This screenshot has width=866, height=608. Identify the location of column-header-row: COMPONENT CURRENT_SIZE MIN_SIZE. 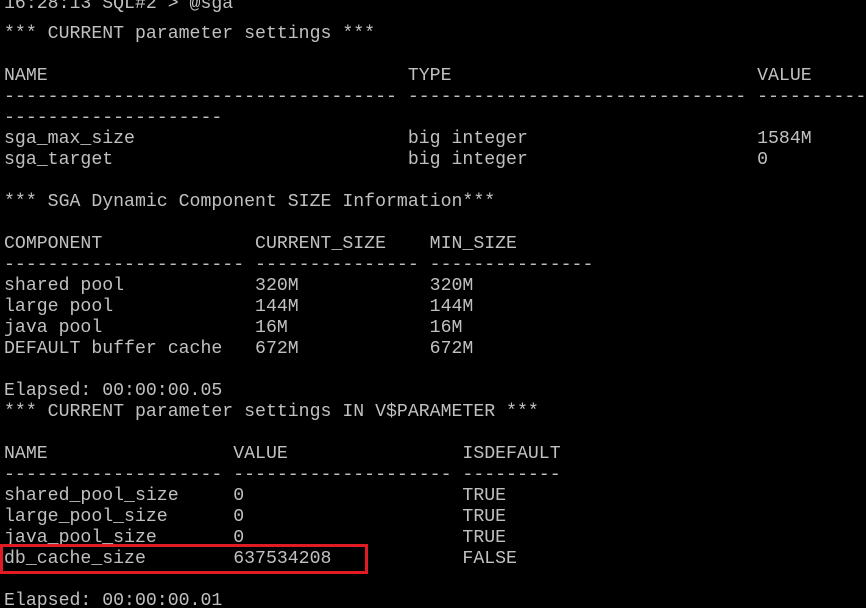
(260, 244).